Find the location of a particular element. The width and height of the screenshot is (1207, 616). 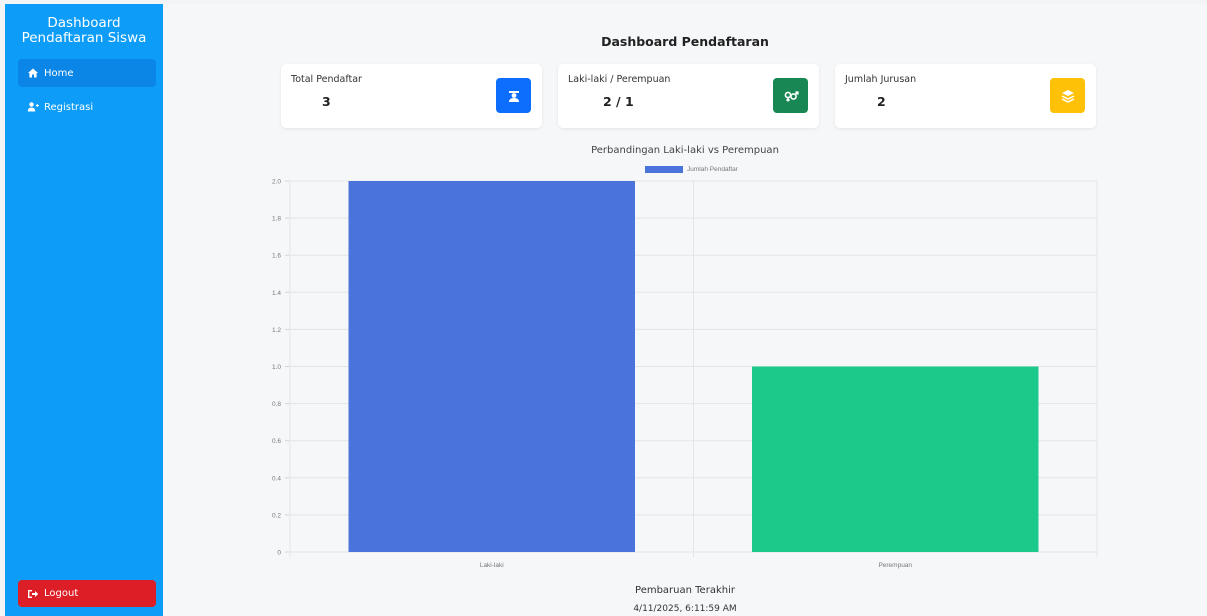

logout-label: Logout is located at coordinates (61, 593).